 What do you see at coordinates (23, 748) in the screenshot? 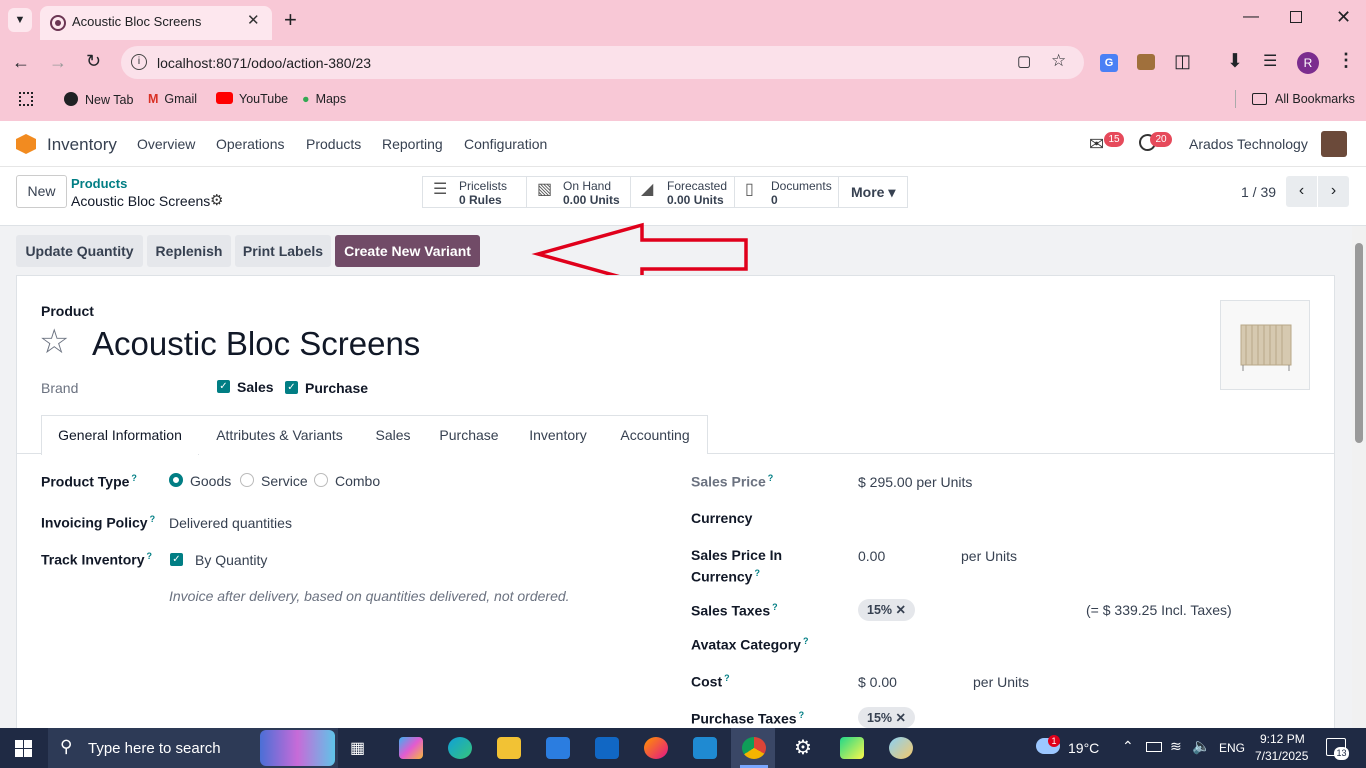
I see `windows-start-icon` at bounding box center [23, 748].